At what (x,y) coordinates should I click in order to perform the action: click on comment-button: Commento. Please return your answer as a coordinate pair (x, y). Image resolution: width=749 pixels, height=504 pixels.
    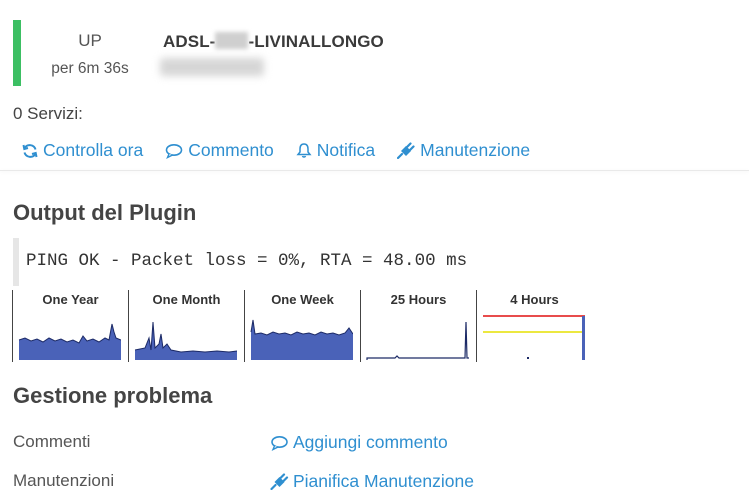
    Looking at the image, I should click on (219, 150).